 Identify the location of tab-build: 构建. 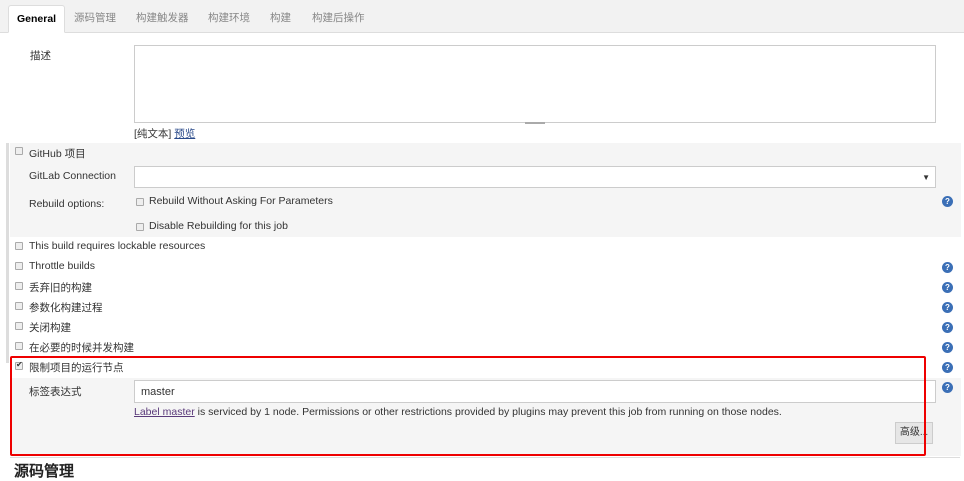
(280, 19).